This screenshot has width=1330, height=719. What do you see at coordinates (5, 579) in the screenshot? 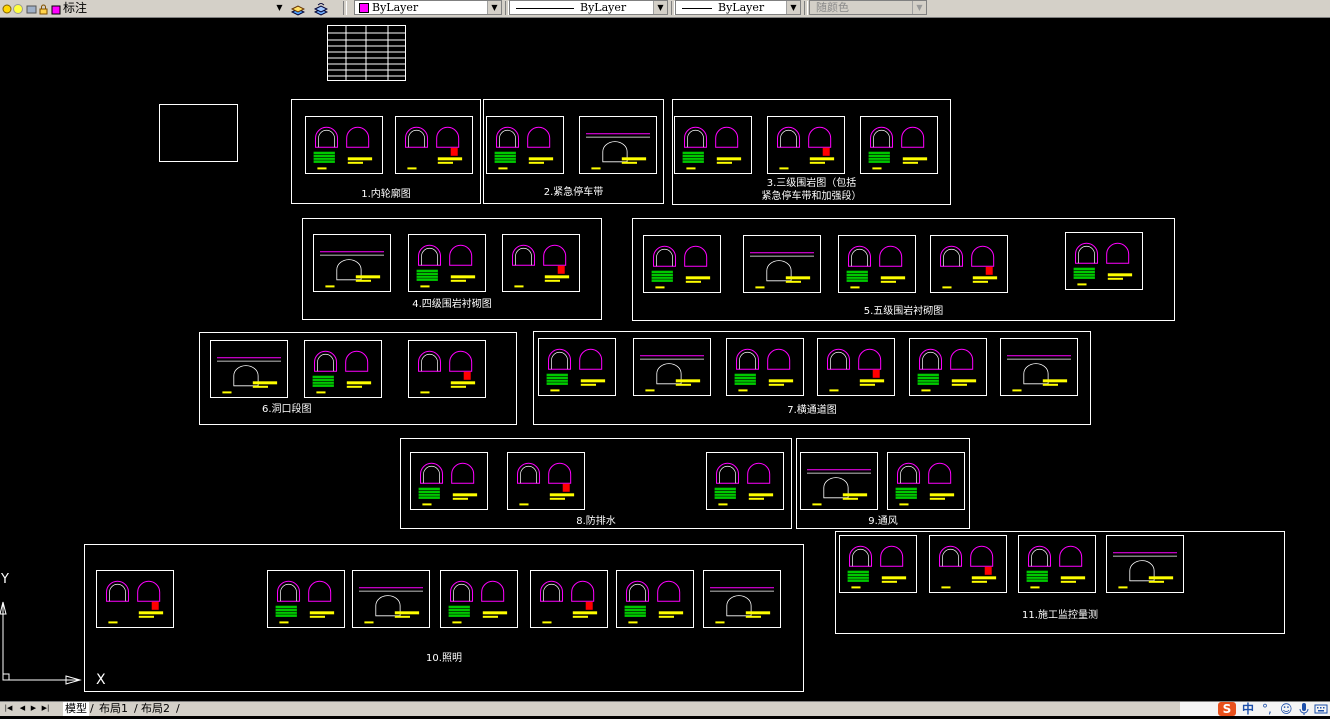
I see `ucs-y-label: Y` at bounding box center [5, 579].